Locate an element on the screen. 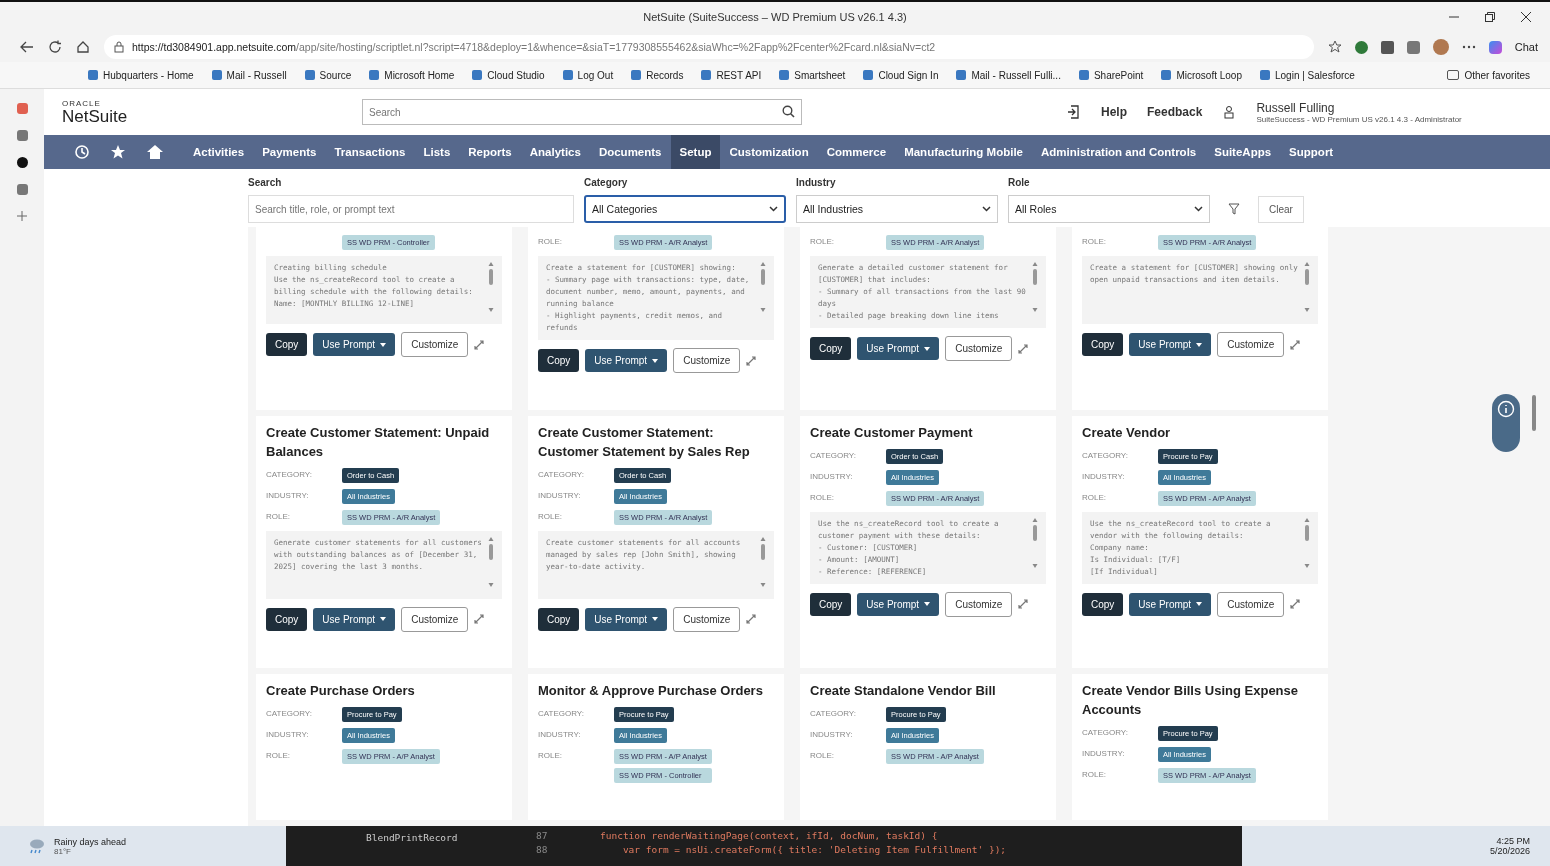  help-link: Help is located at coordinates (1114, 112).